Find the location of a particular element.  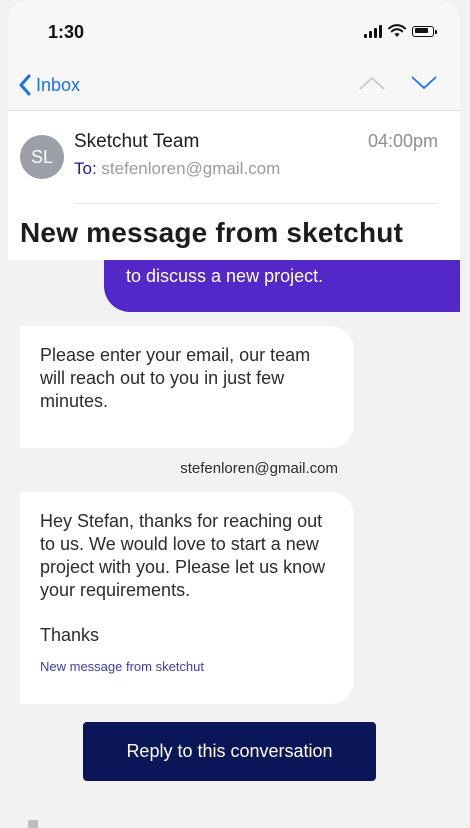

back-label: Inbox is located at coordinates (58, 84).